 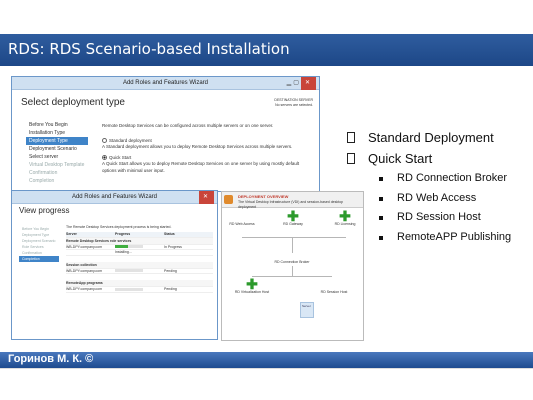 What do you see at coordinates (104, 157) in the screenshot?
I see `radio-selected-icon` at bounding box center [104, 157].